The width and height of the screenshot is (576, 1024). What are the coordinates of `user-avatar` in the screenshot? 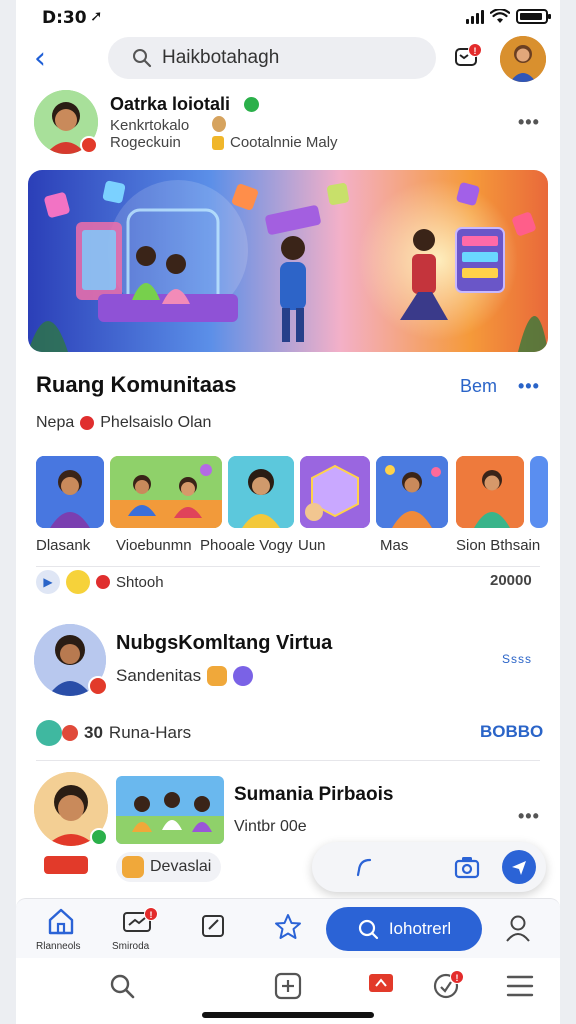 It's located at (523, 59).